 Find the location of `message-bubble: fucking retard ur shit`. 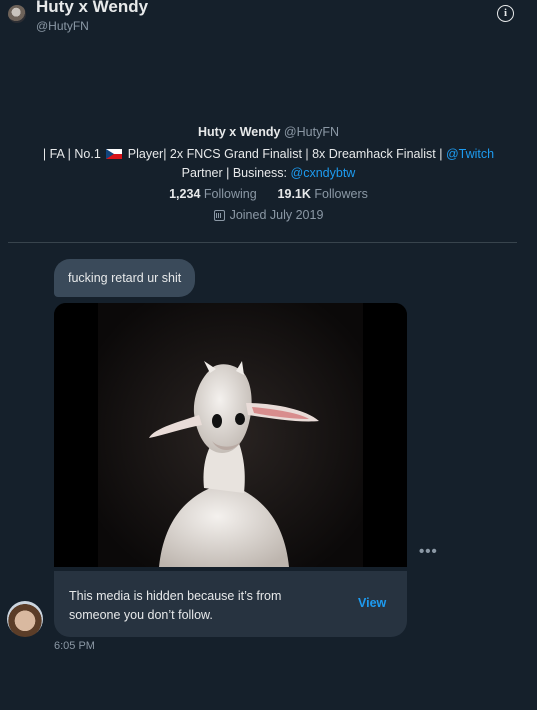

message-bubble: fucking retard ur shit is located at coordinates (125, 278).